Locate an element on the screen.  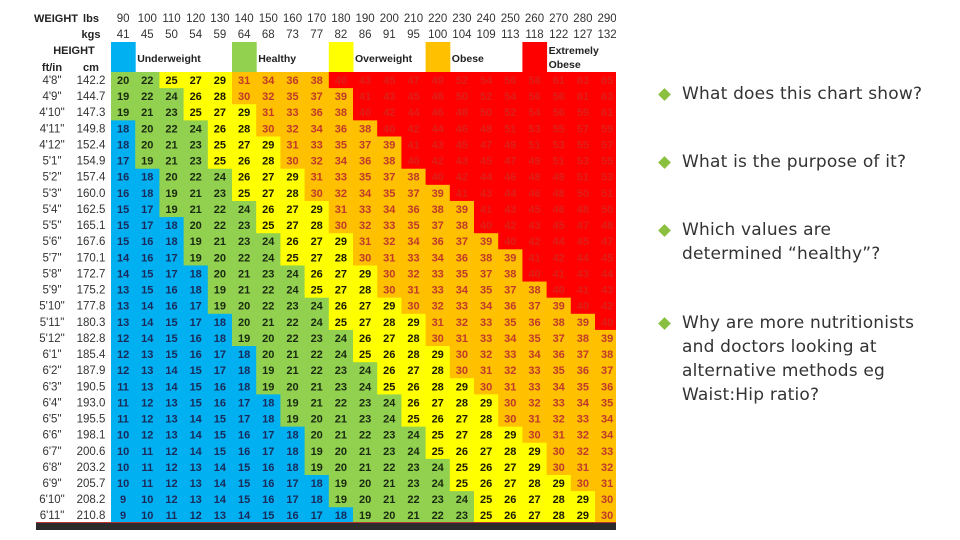
bullet-item: What is the purpose of it? is located at coordinates (800, 162).